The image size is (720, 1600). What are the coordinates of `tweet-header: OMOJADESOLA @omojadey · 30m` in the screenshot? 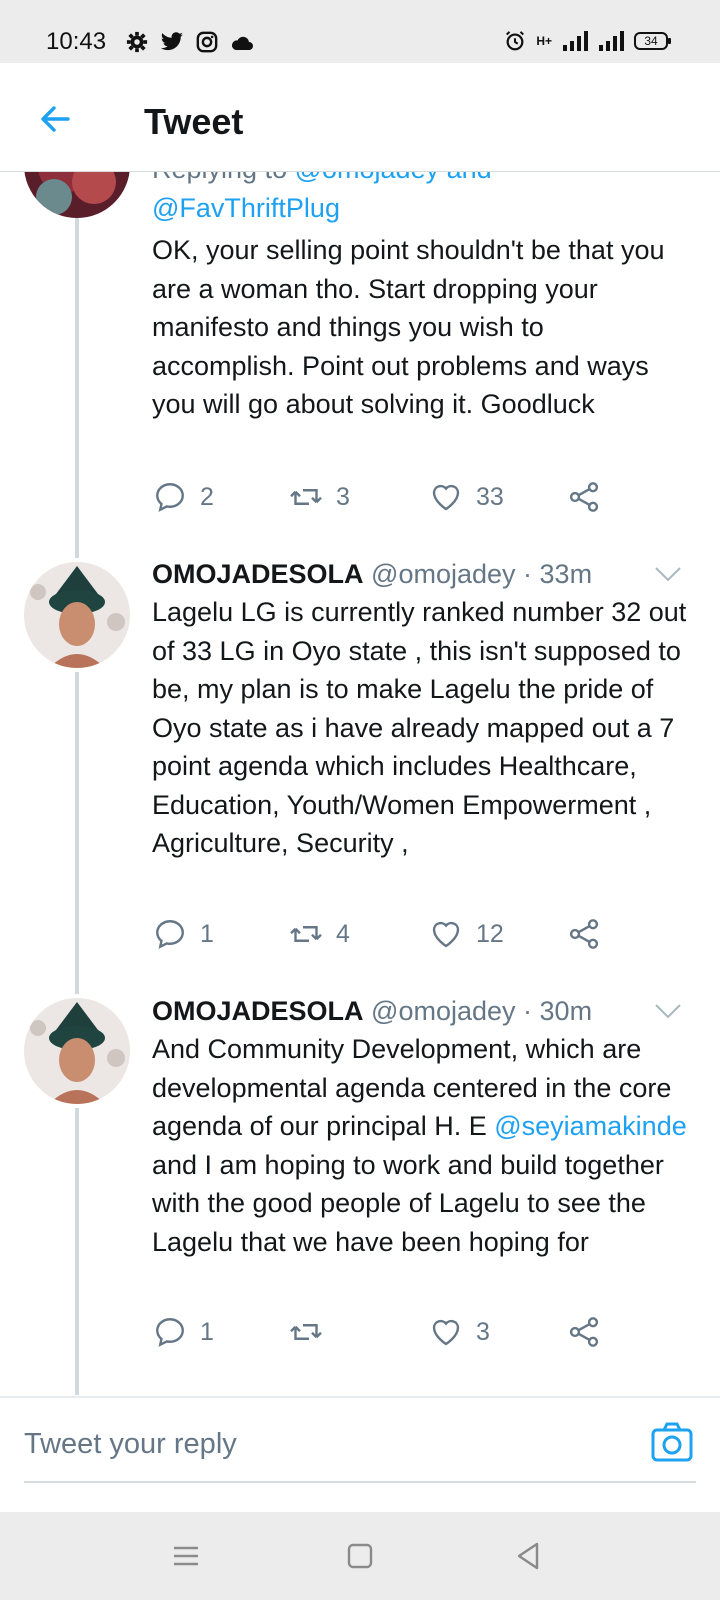 It's located at (422, 1011).